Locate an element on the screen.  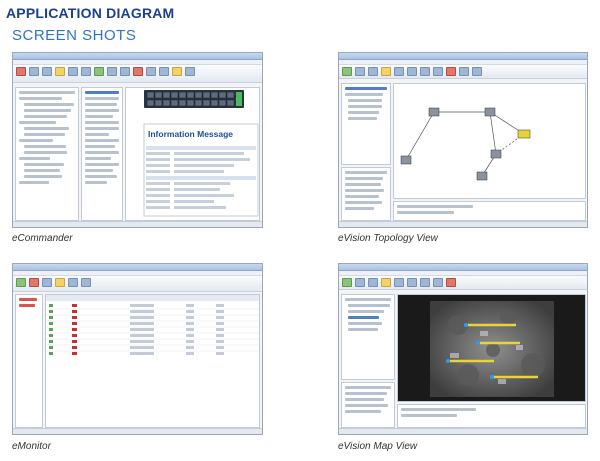
monitor-table-graphic is located at coordinates (152, 325).